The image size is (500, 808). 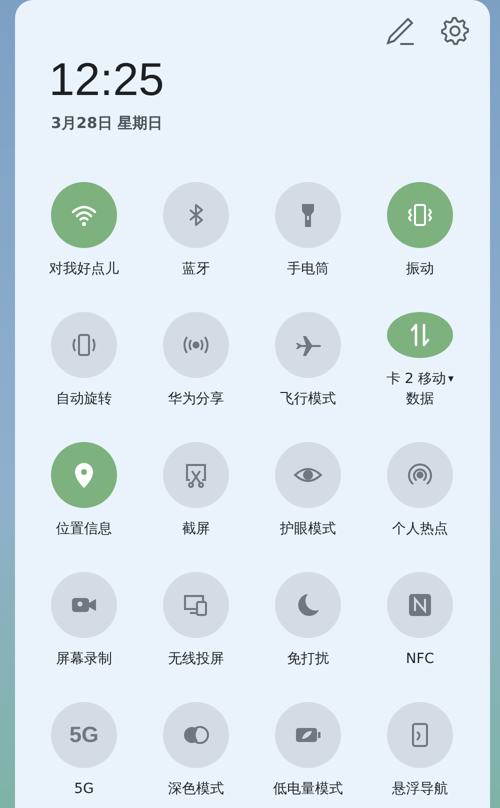 I want to click on tile-label: 个人热点, so click(x=420, y=529).